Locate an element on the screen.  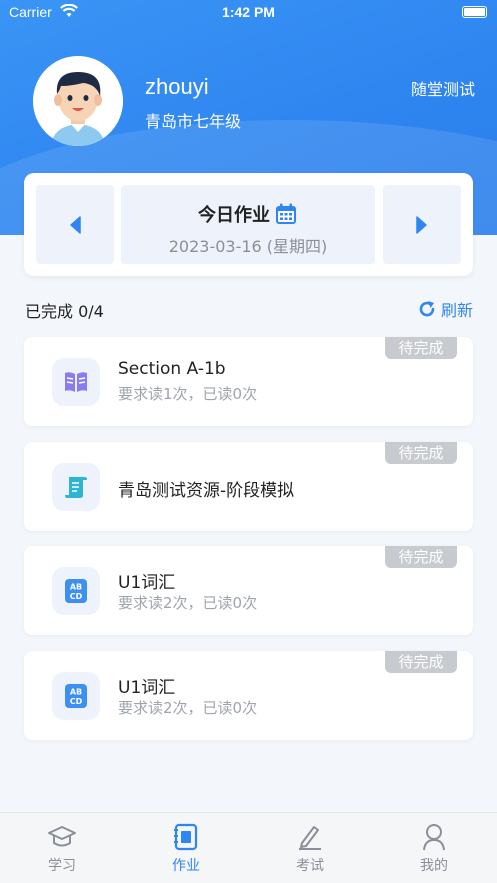
task-card: 青岛测试资源-阶段模拟 待完成 is located at coordinates (248, 486).